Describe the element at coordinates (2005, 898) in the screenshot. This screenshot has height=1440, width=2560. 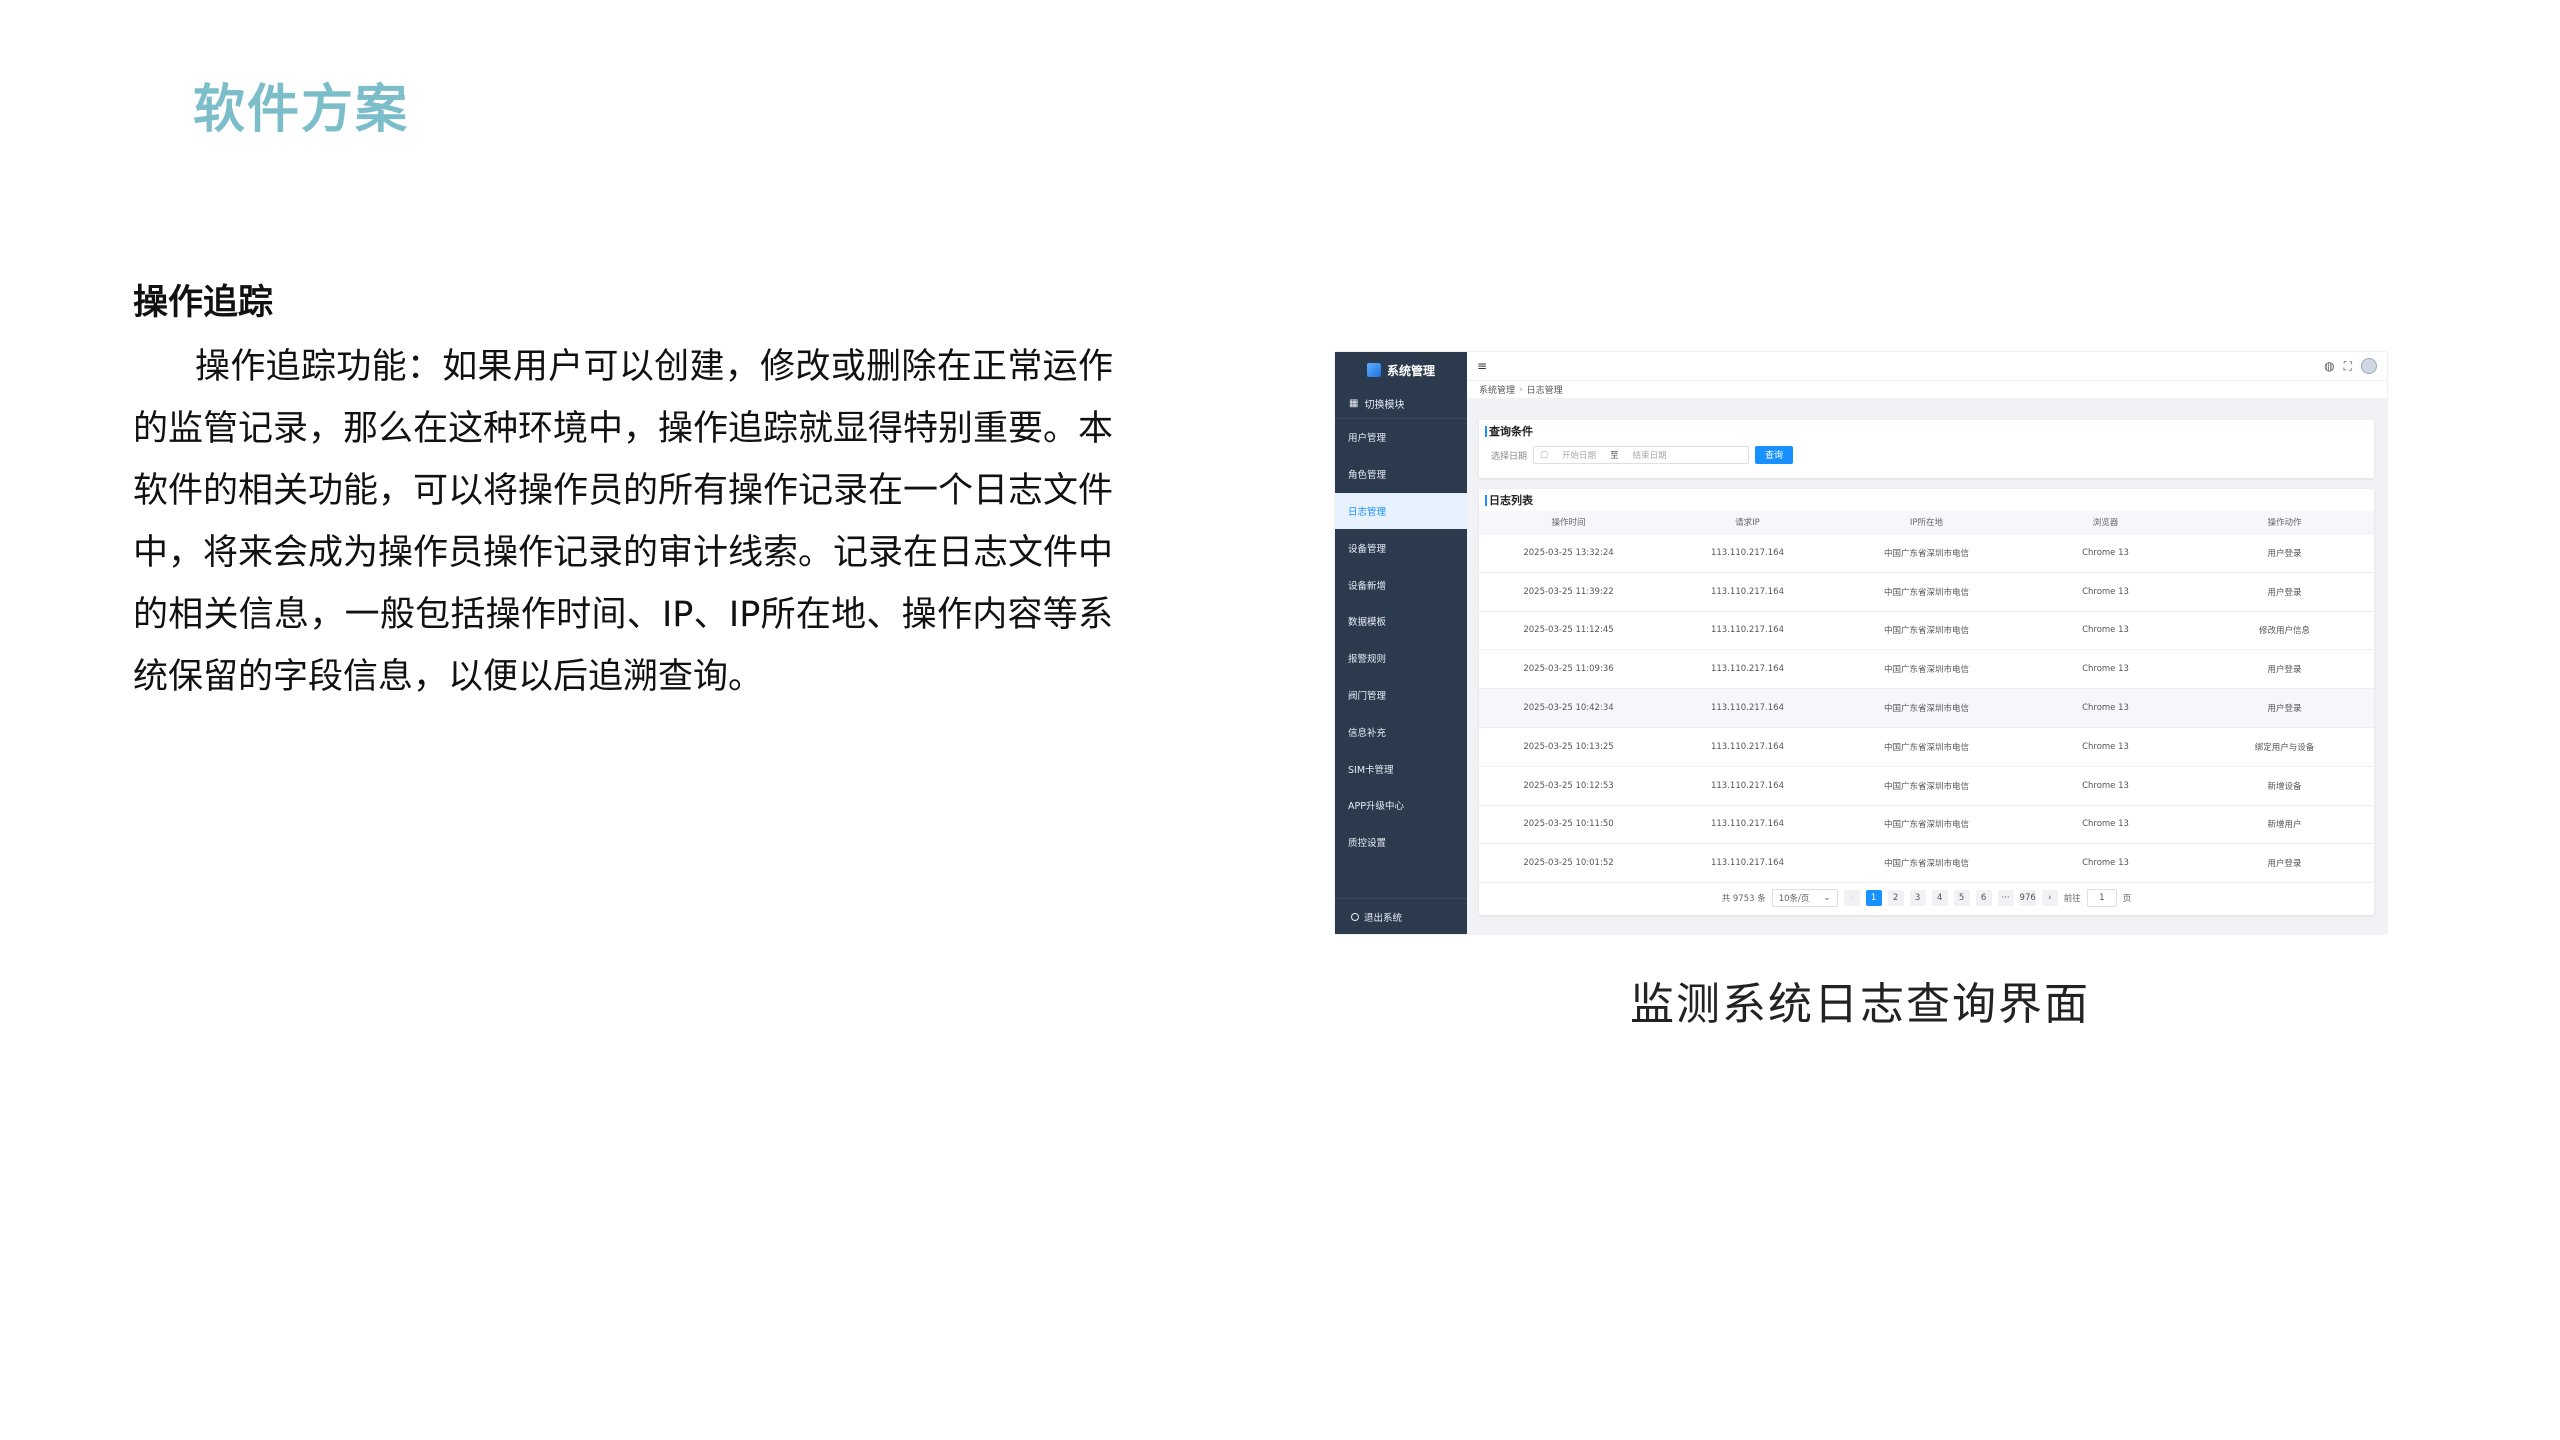
I see `page-button: ···` at that location.